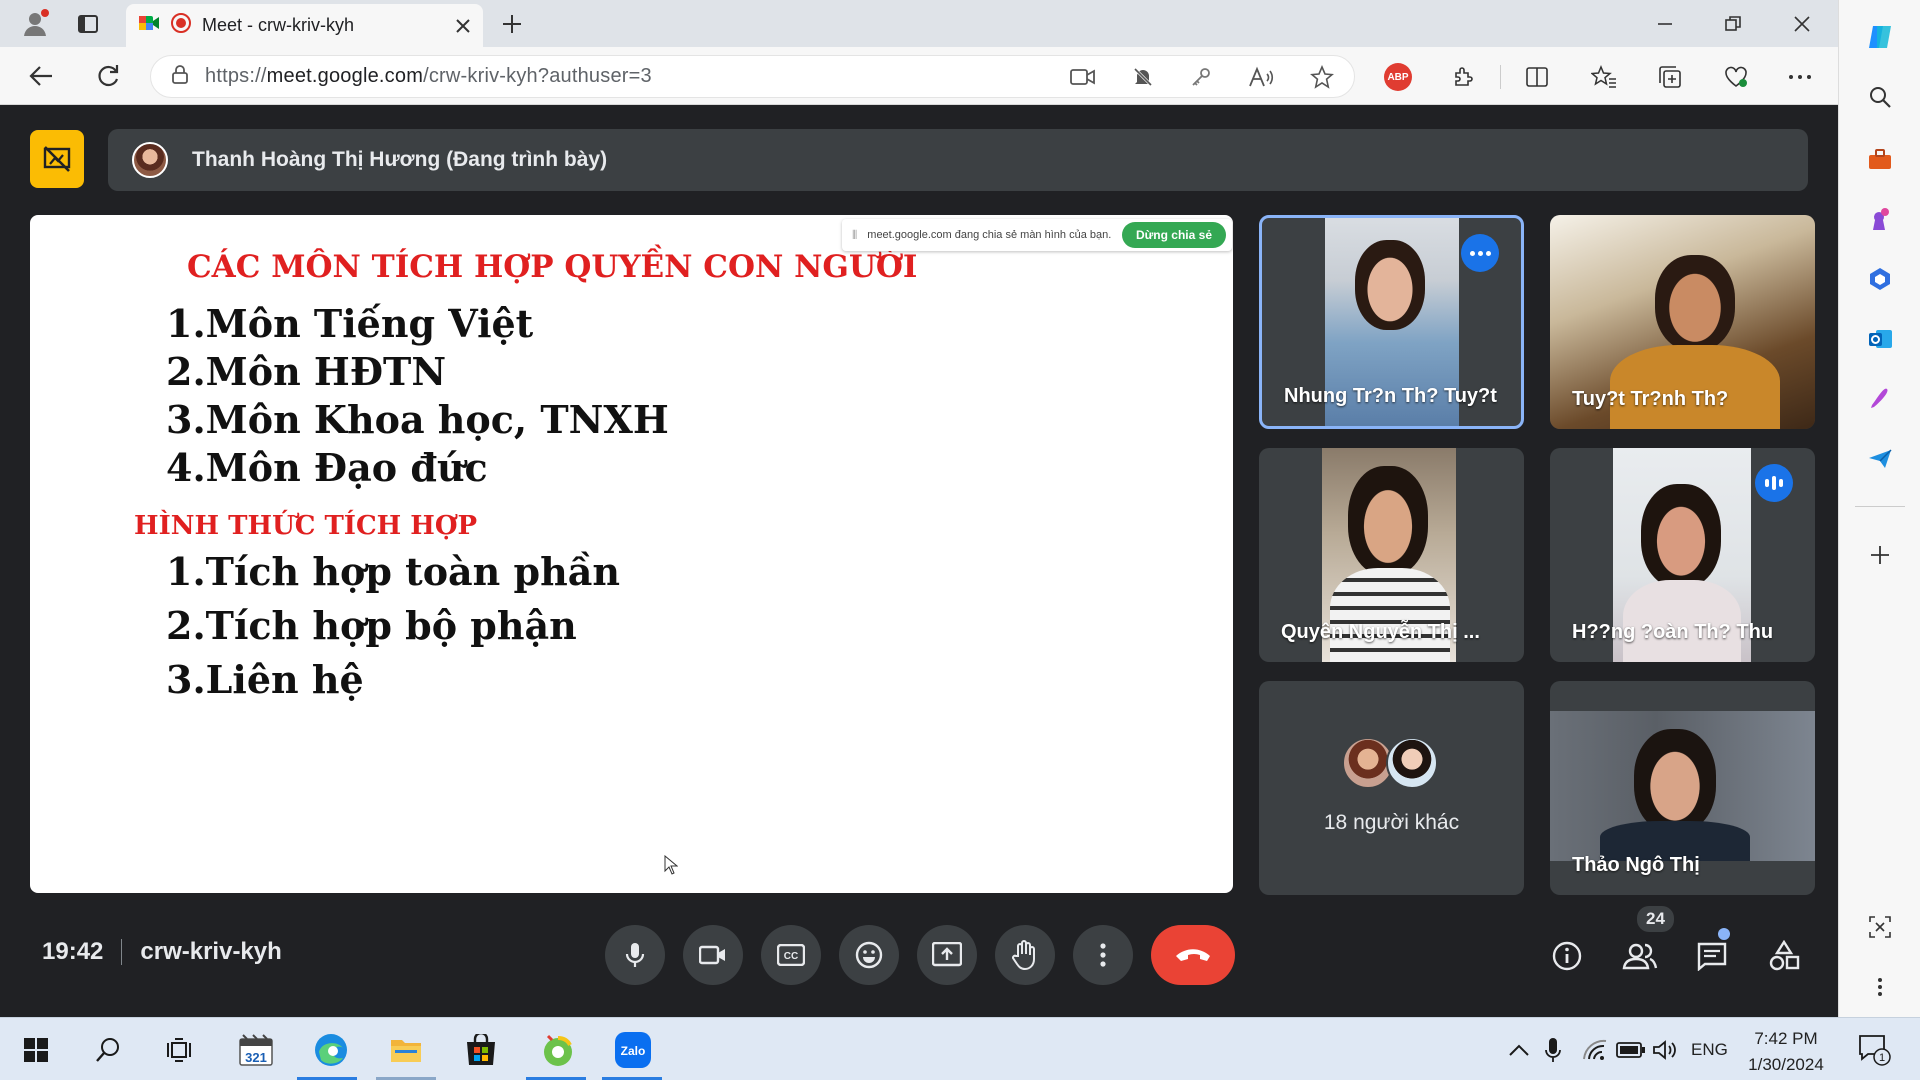 The width and height of the screenshot is (1920, 1080). Describe the element at coordinates (1682, 555) in the screenshot. I see `participant-tile: H??ng ?oàn Th? Thu` at that location.